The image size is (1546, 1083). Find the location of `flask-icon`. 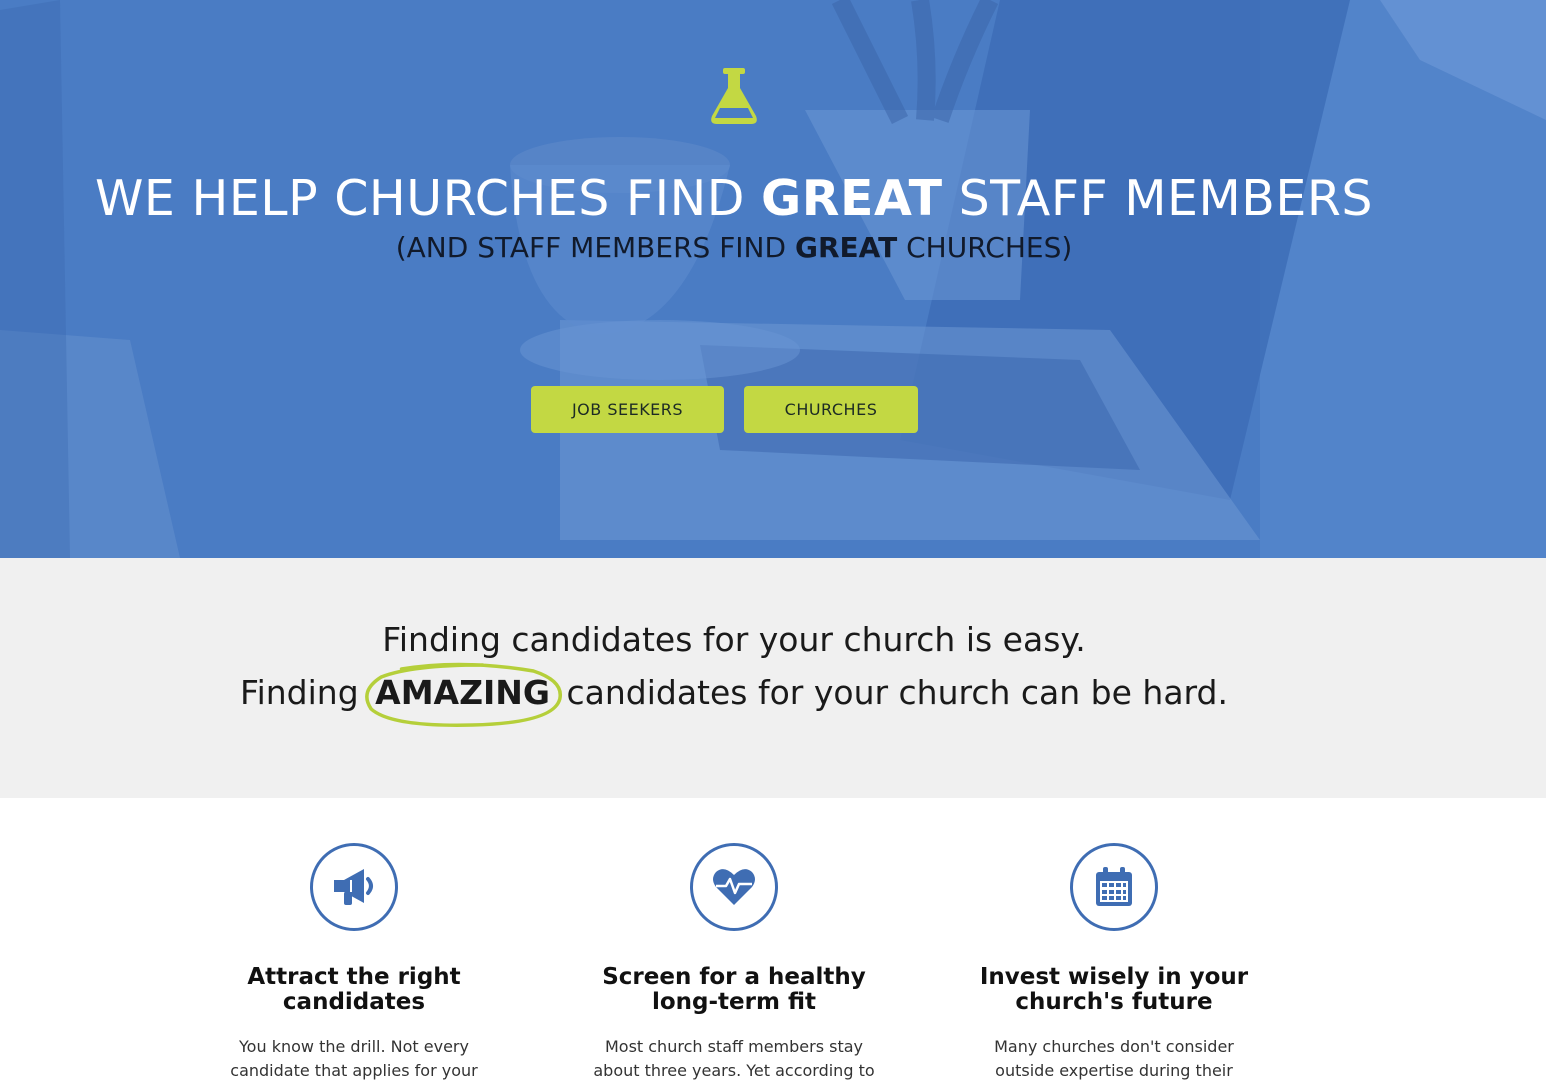

flask-icon is located at coordinates (734, 96).